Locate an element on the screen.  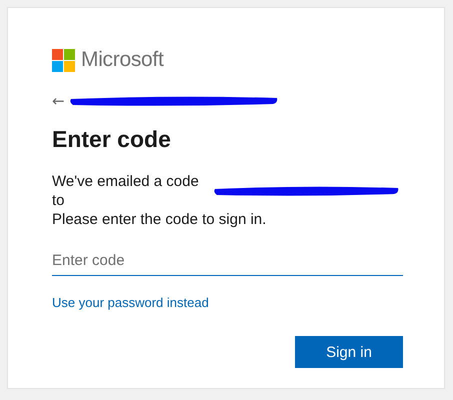
sign-in-button: Sign in is located at coordinates (349, 352).